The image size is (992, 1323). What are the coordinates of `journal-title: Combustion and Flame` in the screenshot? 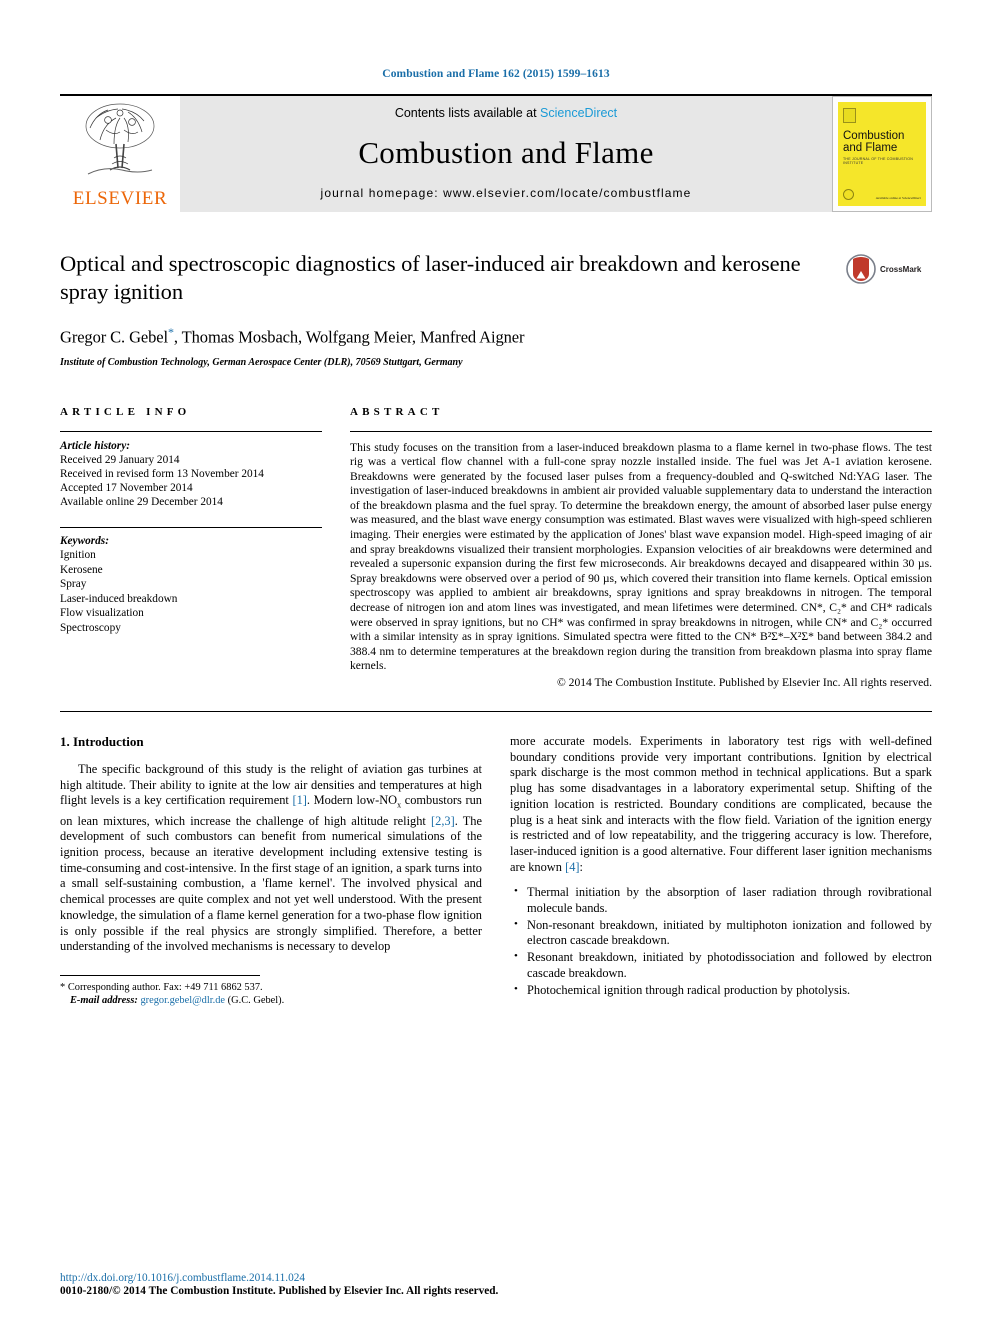 It's located at (506, 152).